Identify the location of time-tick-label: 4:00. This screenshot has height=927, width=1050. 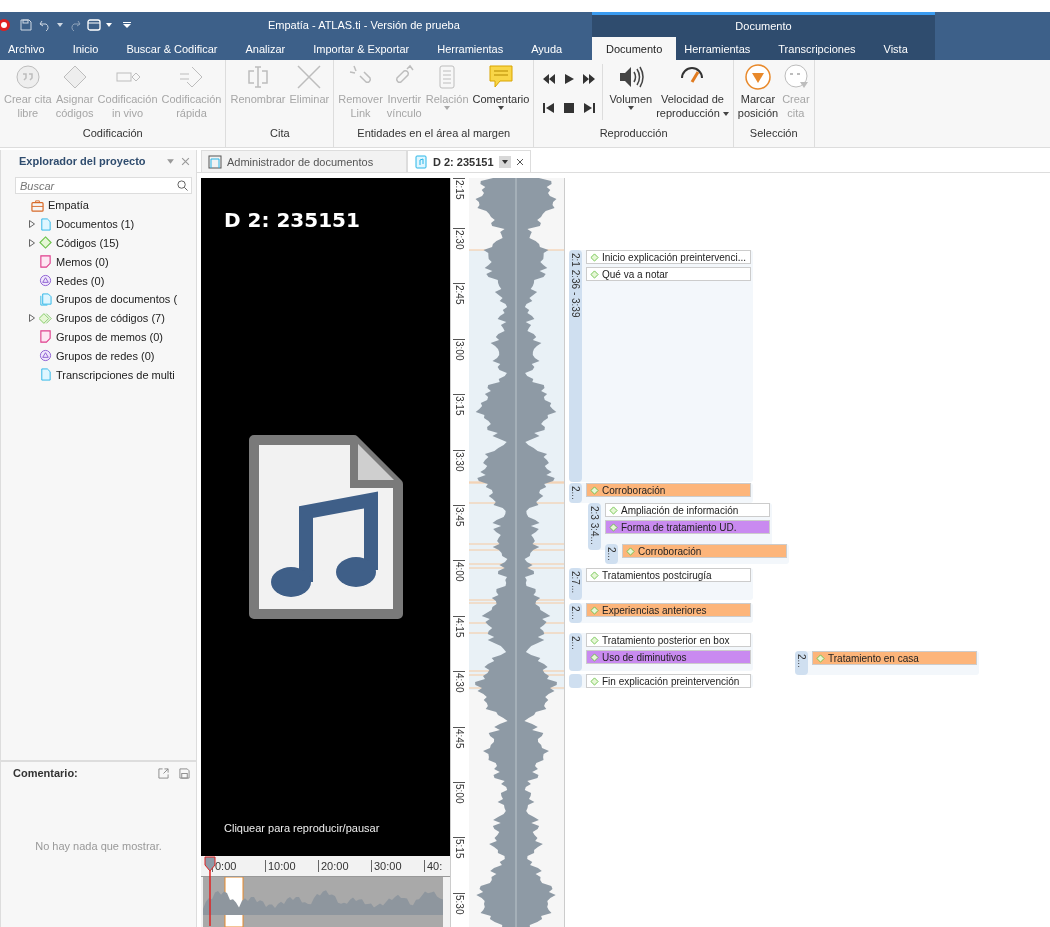
(459, 571).